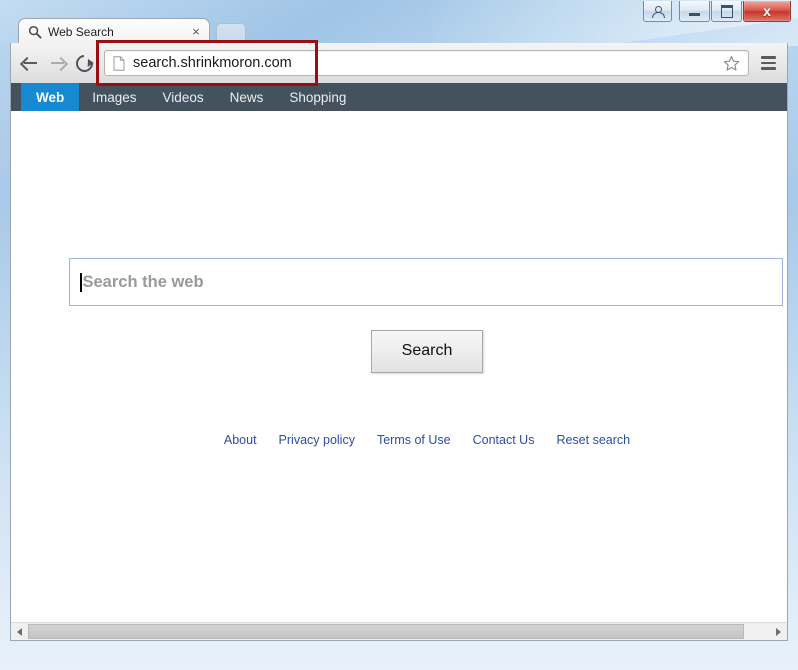 The height and width of the screenshot is (670, 798). What do you see at coordinates (414, 440) in the screenshot?
I see `footer-link-terms-of-use: Terms of Use` at bounding box center [414, 440].